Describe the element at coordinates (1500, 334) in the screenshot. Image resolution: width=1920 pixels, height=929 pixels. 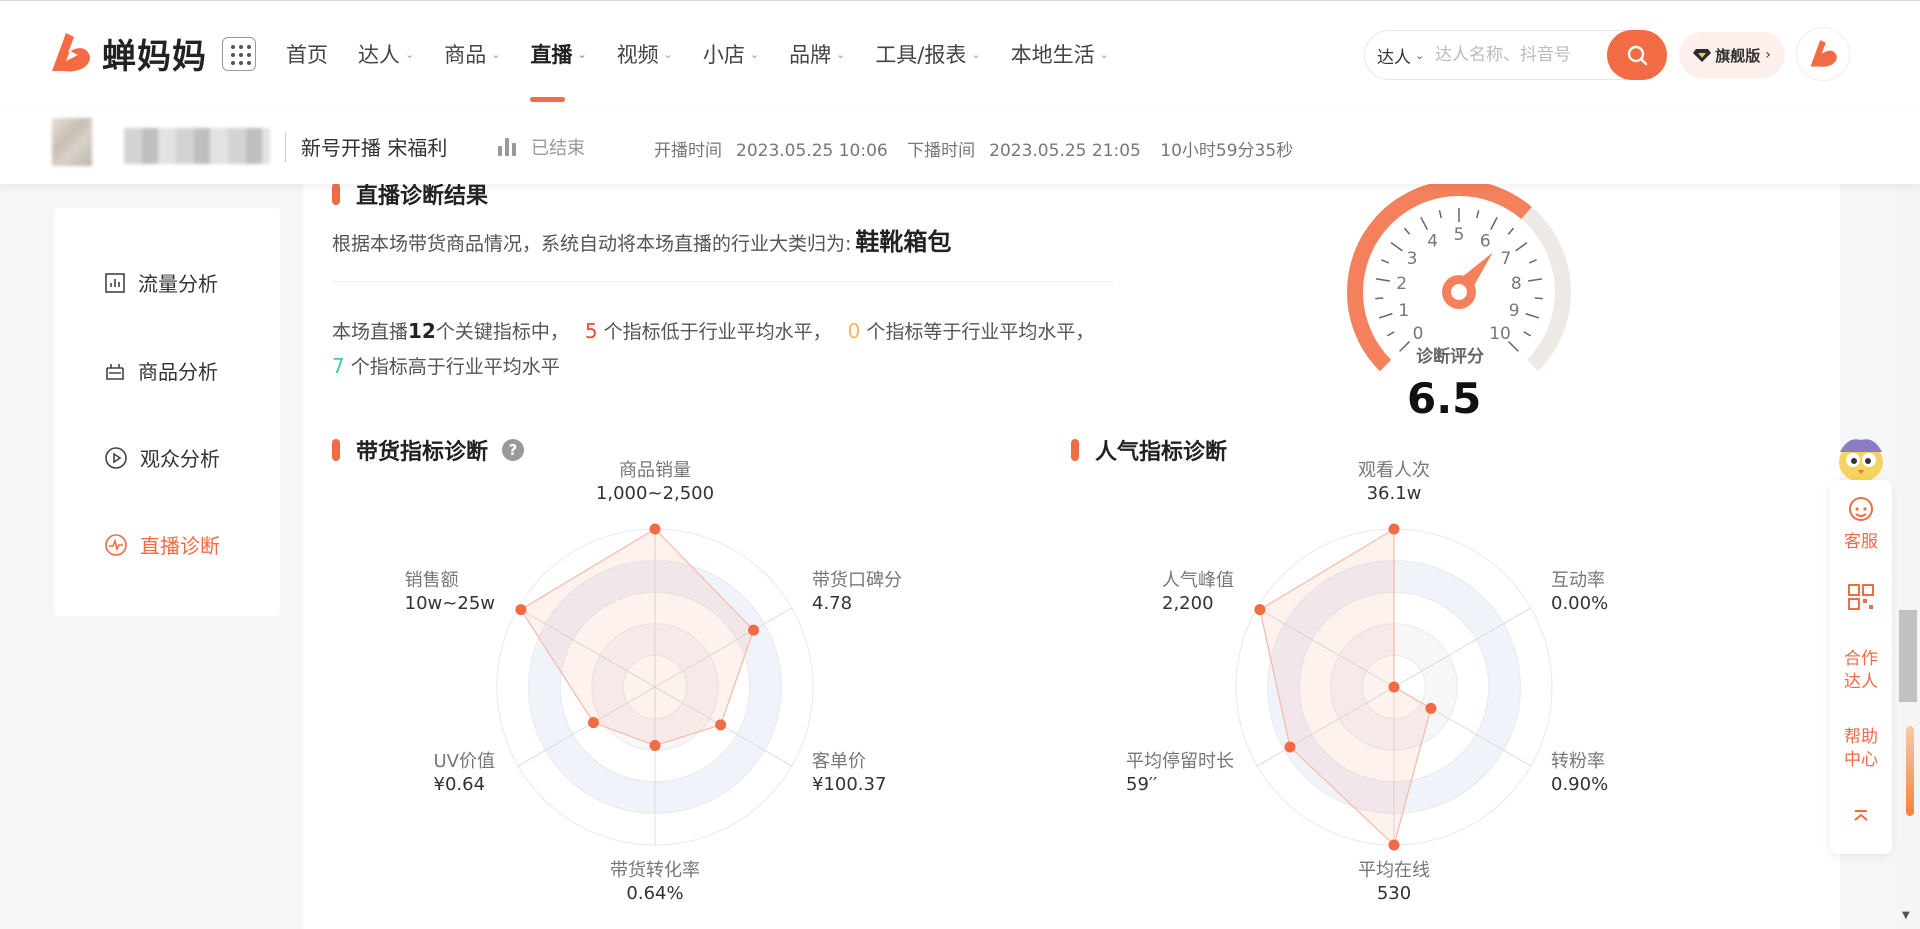
I see `gauge-tick-label: 10` at that location.